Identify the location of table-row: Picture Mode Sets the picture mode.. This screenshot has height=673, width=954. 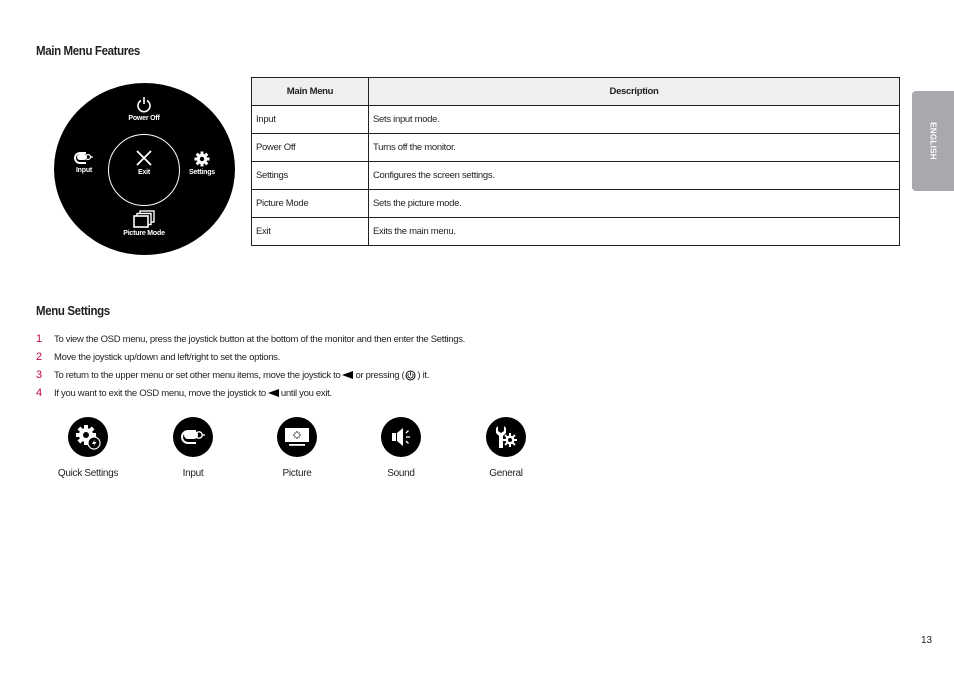
(575, 203).